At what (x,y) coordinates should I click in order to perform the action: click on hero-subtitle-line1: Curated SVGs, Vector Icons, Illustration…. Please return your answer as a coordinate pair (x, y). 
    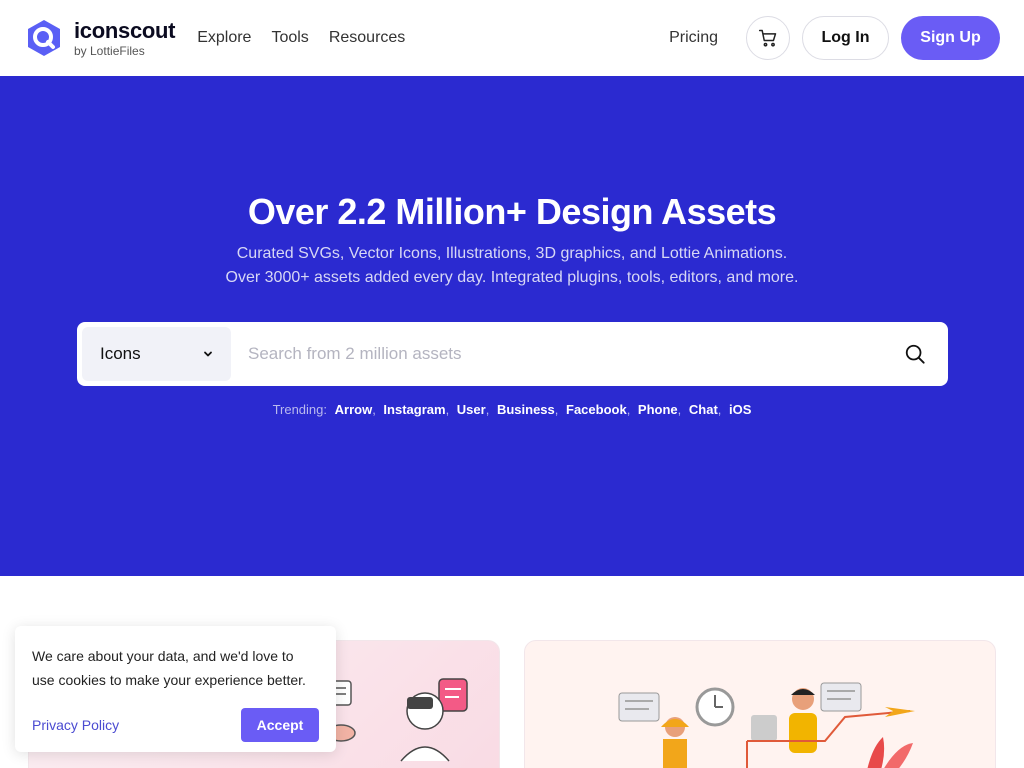
    Looking at the image, I should click on (512, 253).